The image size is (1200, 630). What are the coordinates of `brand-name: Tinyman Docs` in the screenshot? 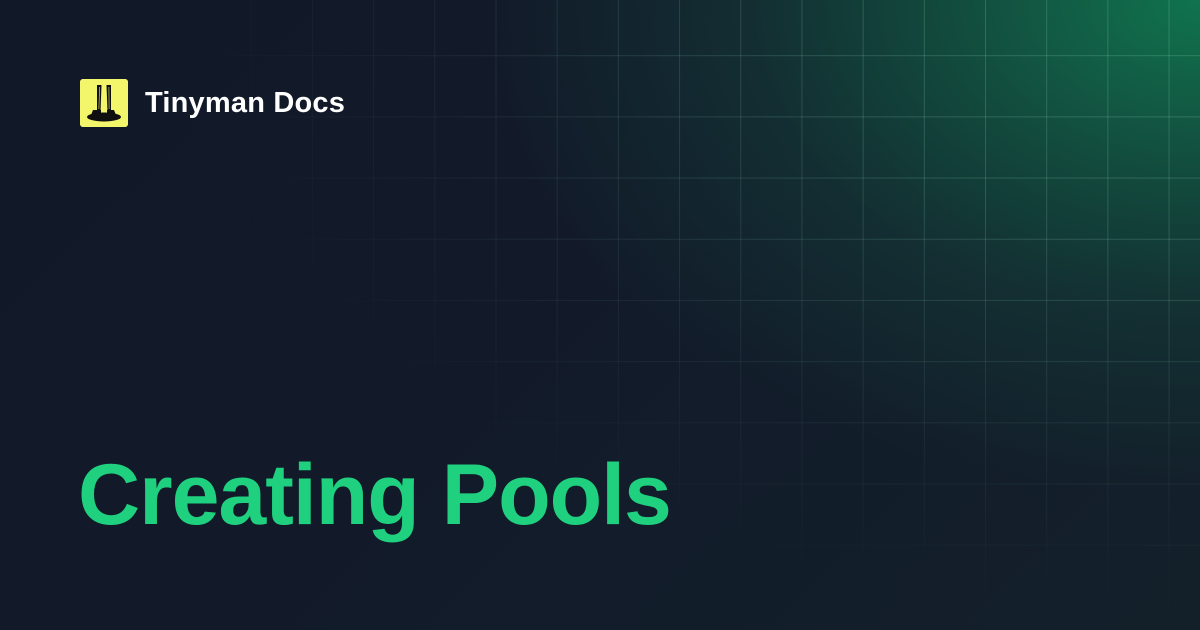 It's located at (245, 103).